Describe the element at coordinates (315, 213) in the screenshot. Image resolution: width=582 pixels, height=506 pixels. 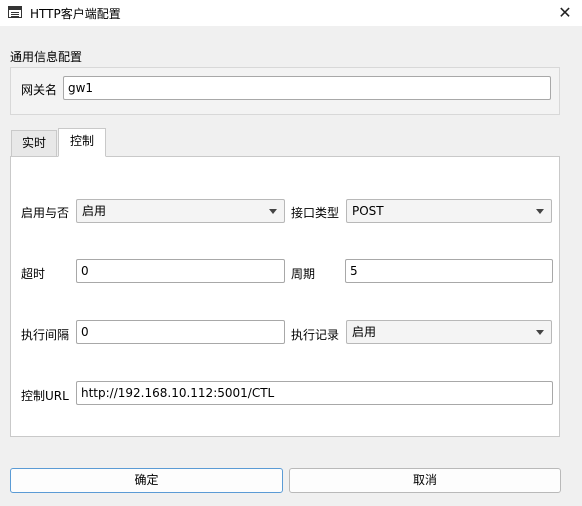
I see `interface-type-label: 接口类型` at that location.